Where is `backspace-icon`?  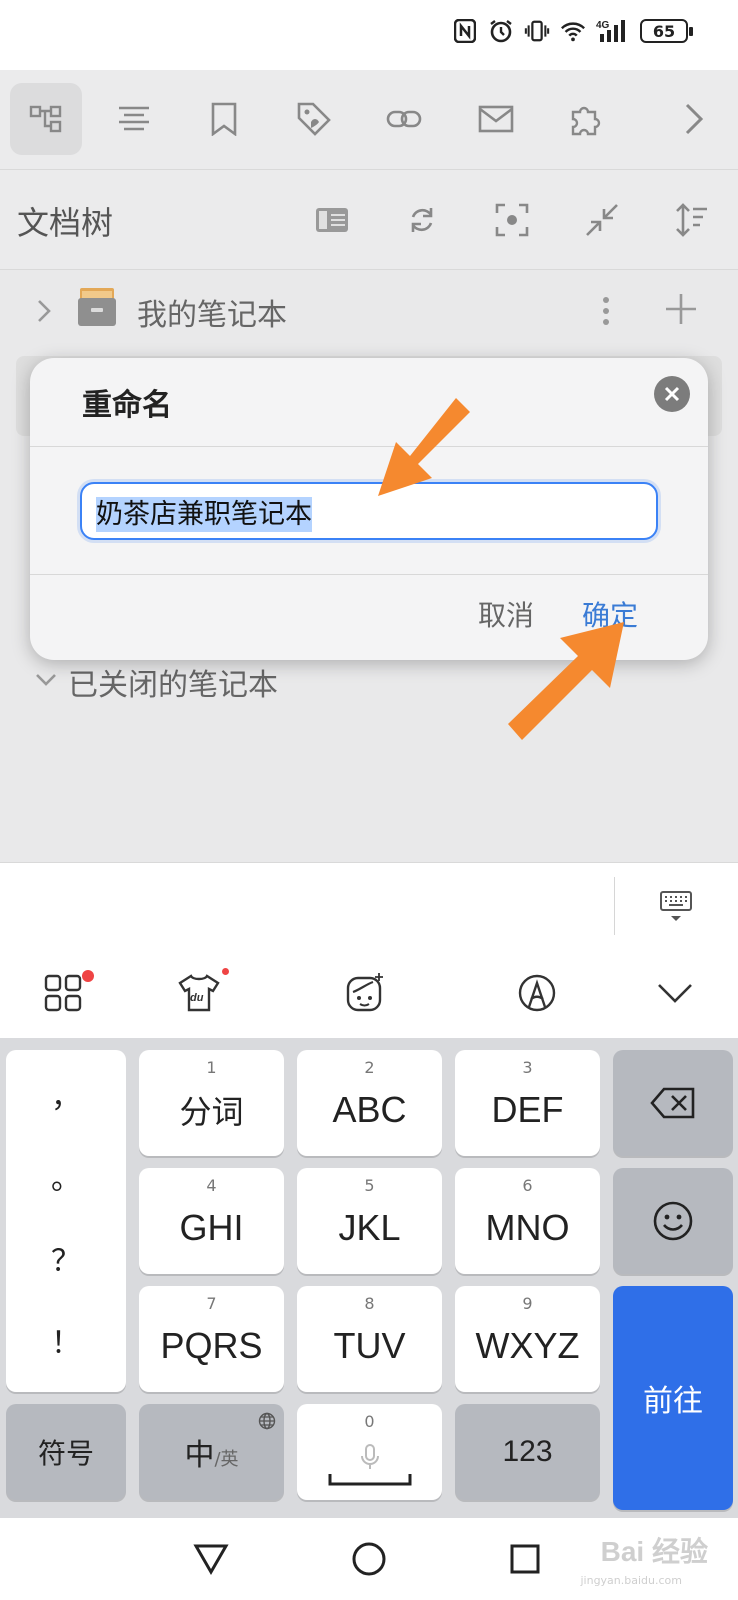
backspace-icon is located at coordinates (672, 1103).